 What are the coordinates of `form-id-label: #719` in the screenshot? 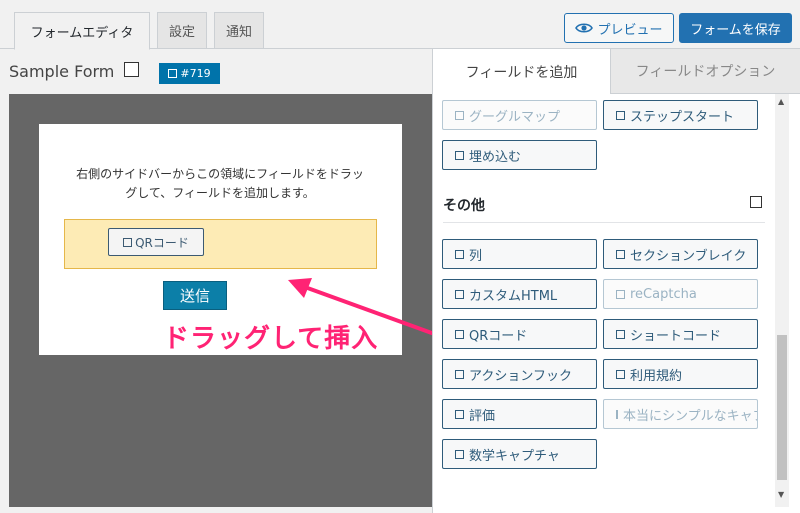 It's located at (195, 73).